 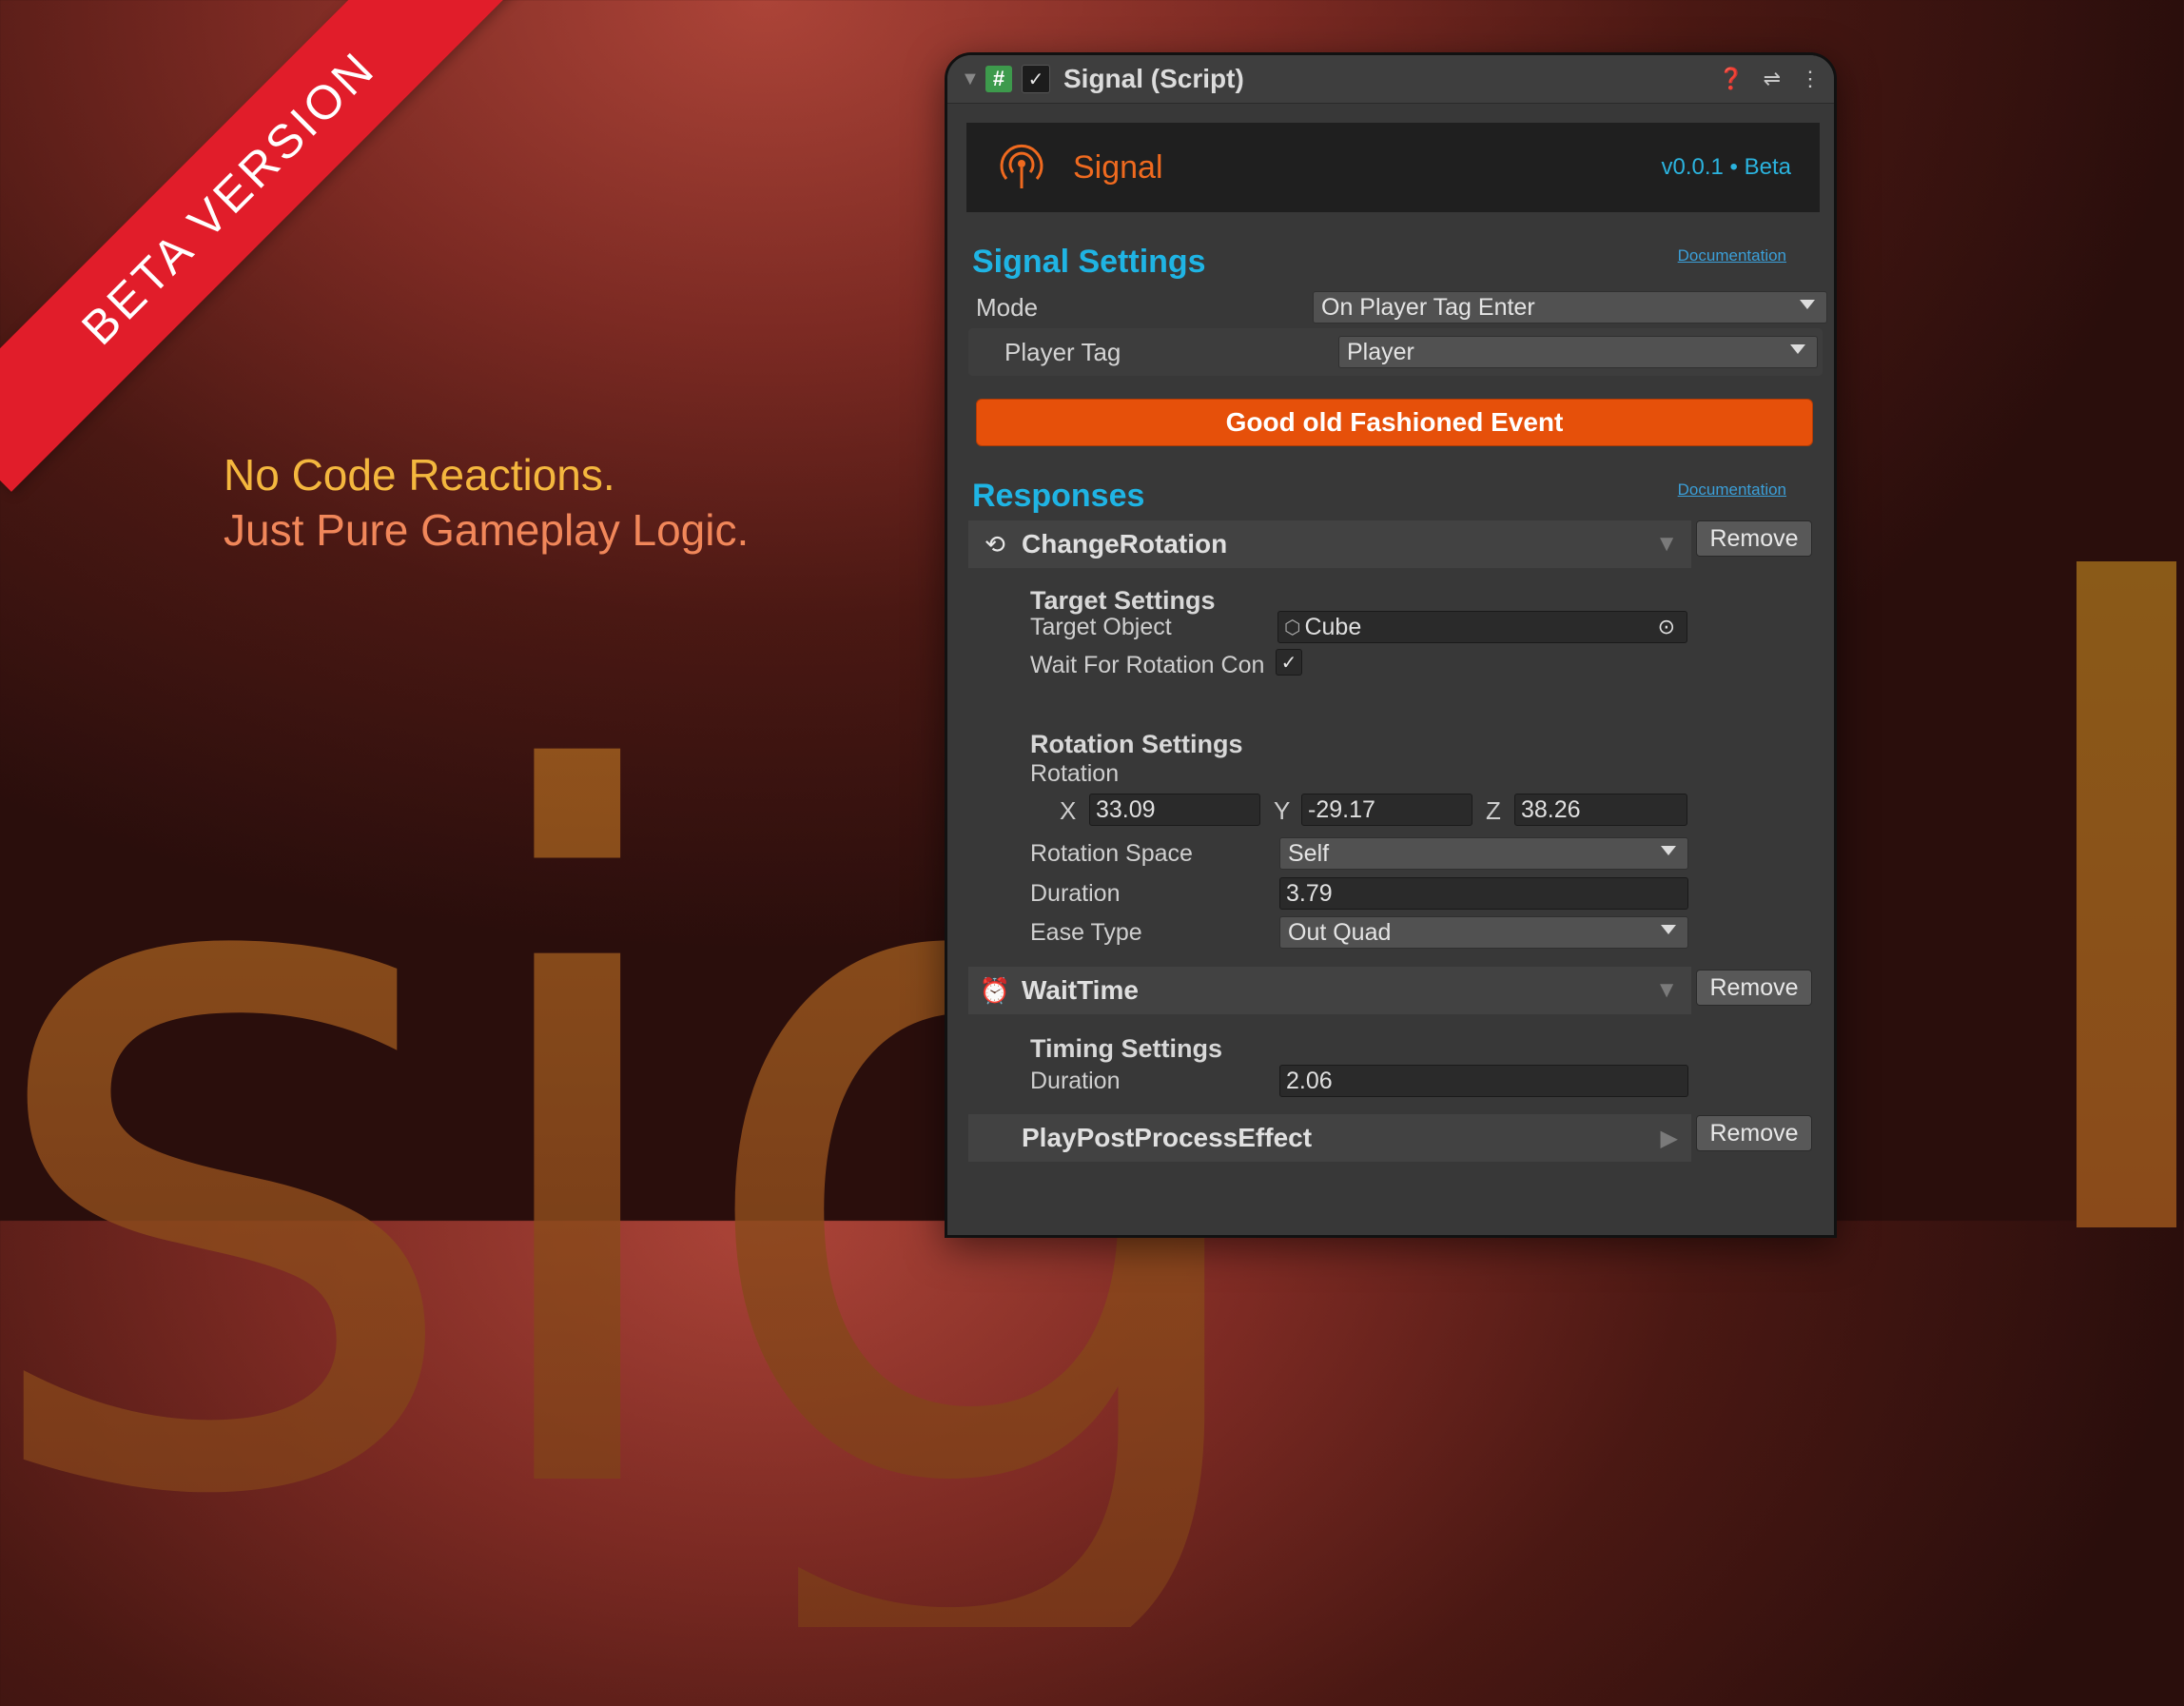 I want to click on component-name: Signal, so click(x=1118, y=167).